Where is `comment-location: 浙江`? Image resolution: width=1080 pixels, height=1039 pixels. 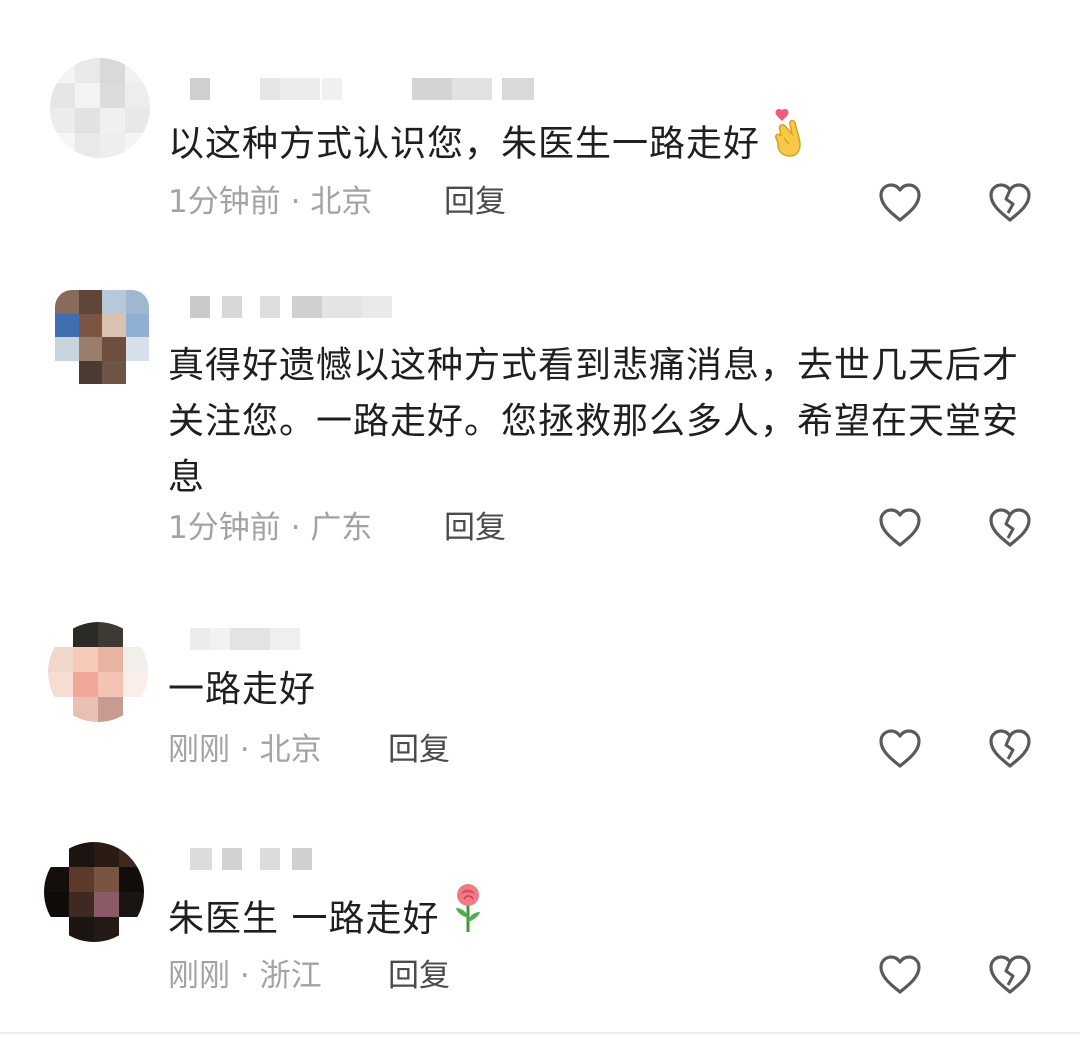 comment-location: 浙江 is located at coordinates (290, 976).